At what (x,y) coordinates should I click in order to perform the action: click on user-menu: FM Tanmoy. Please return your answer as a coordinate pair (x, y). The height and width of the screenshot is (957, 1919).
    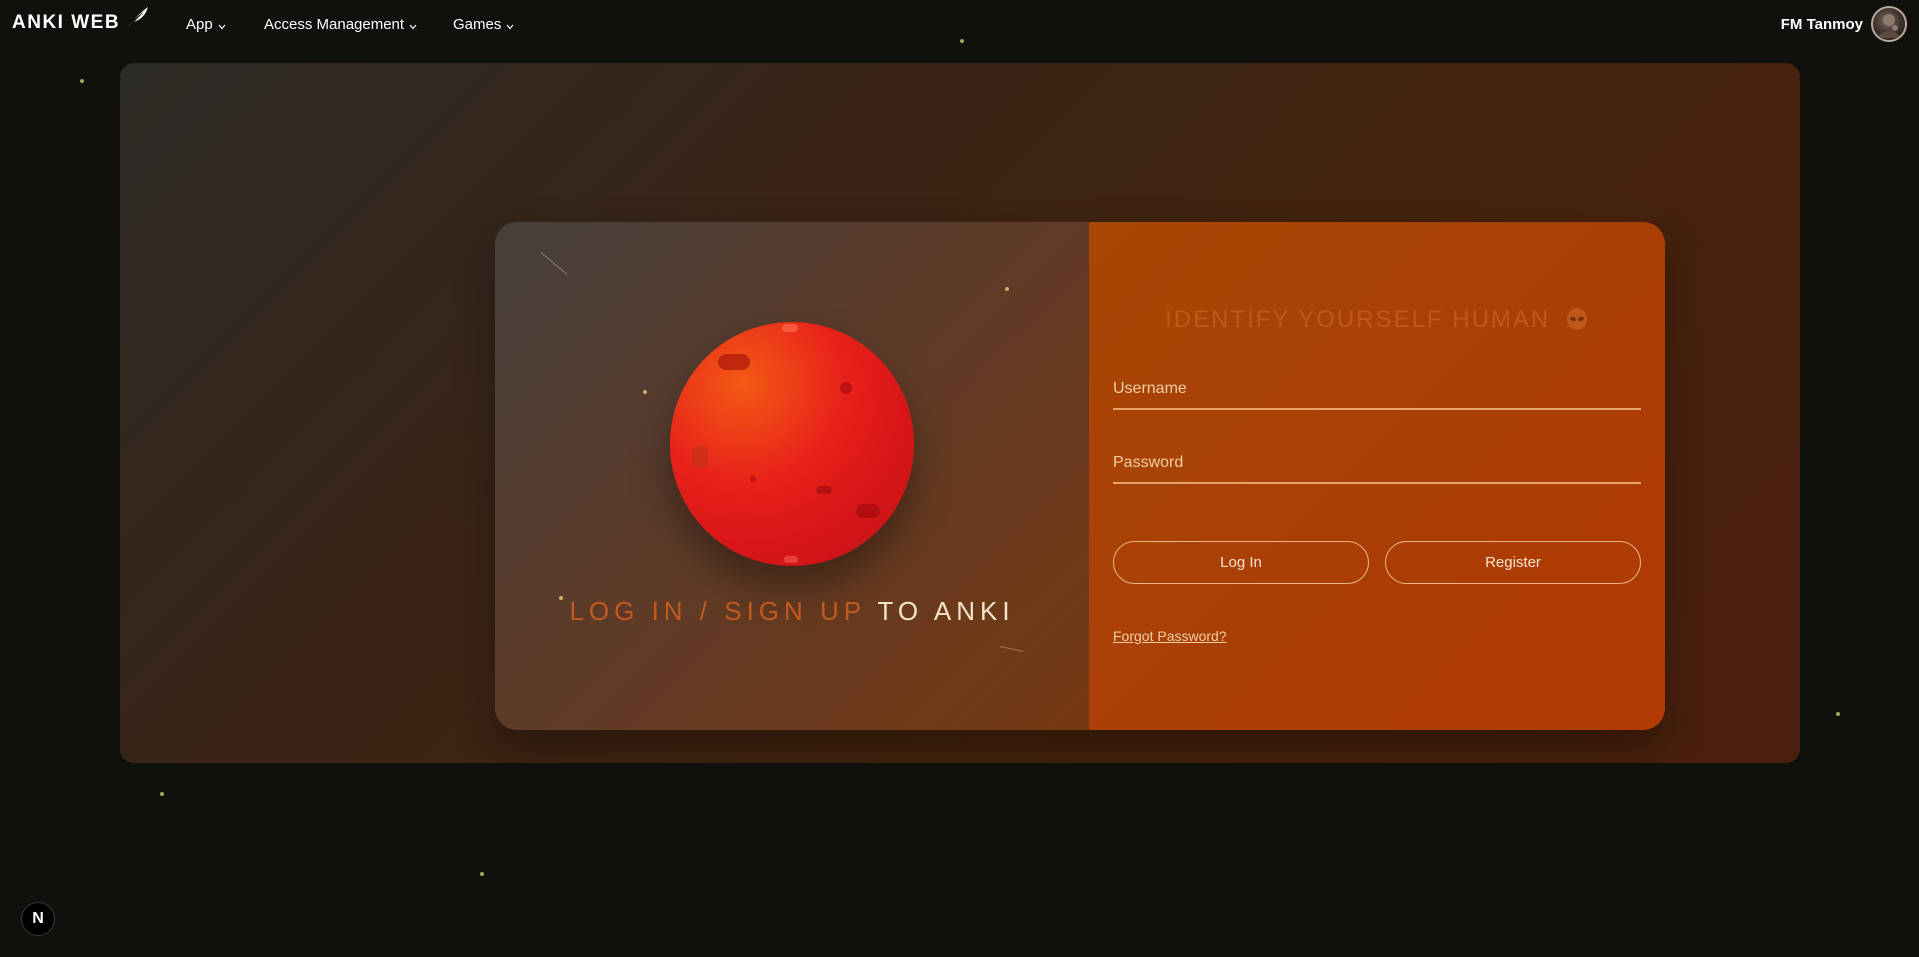
    Looking at the image, I should click on (1844, 24).